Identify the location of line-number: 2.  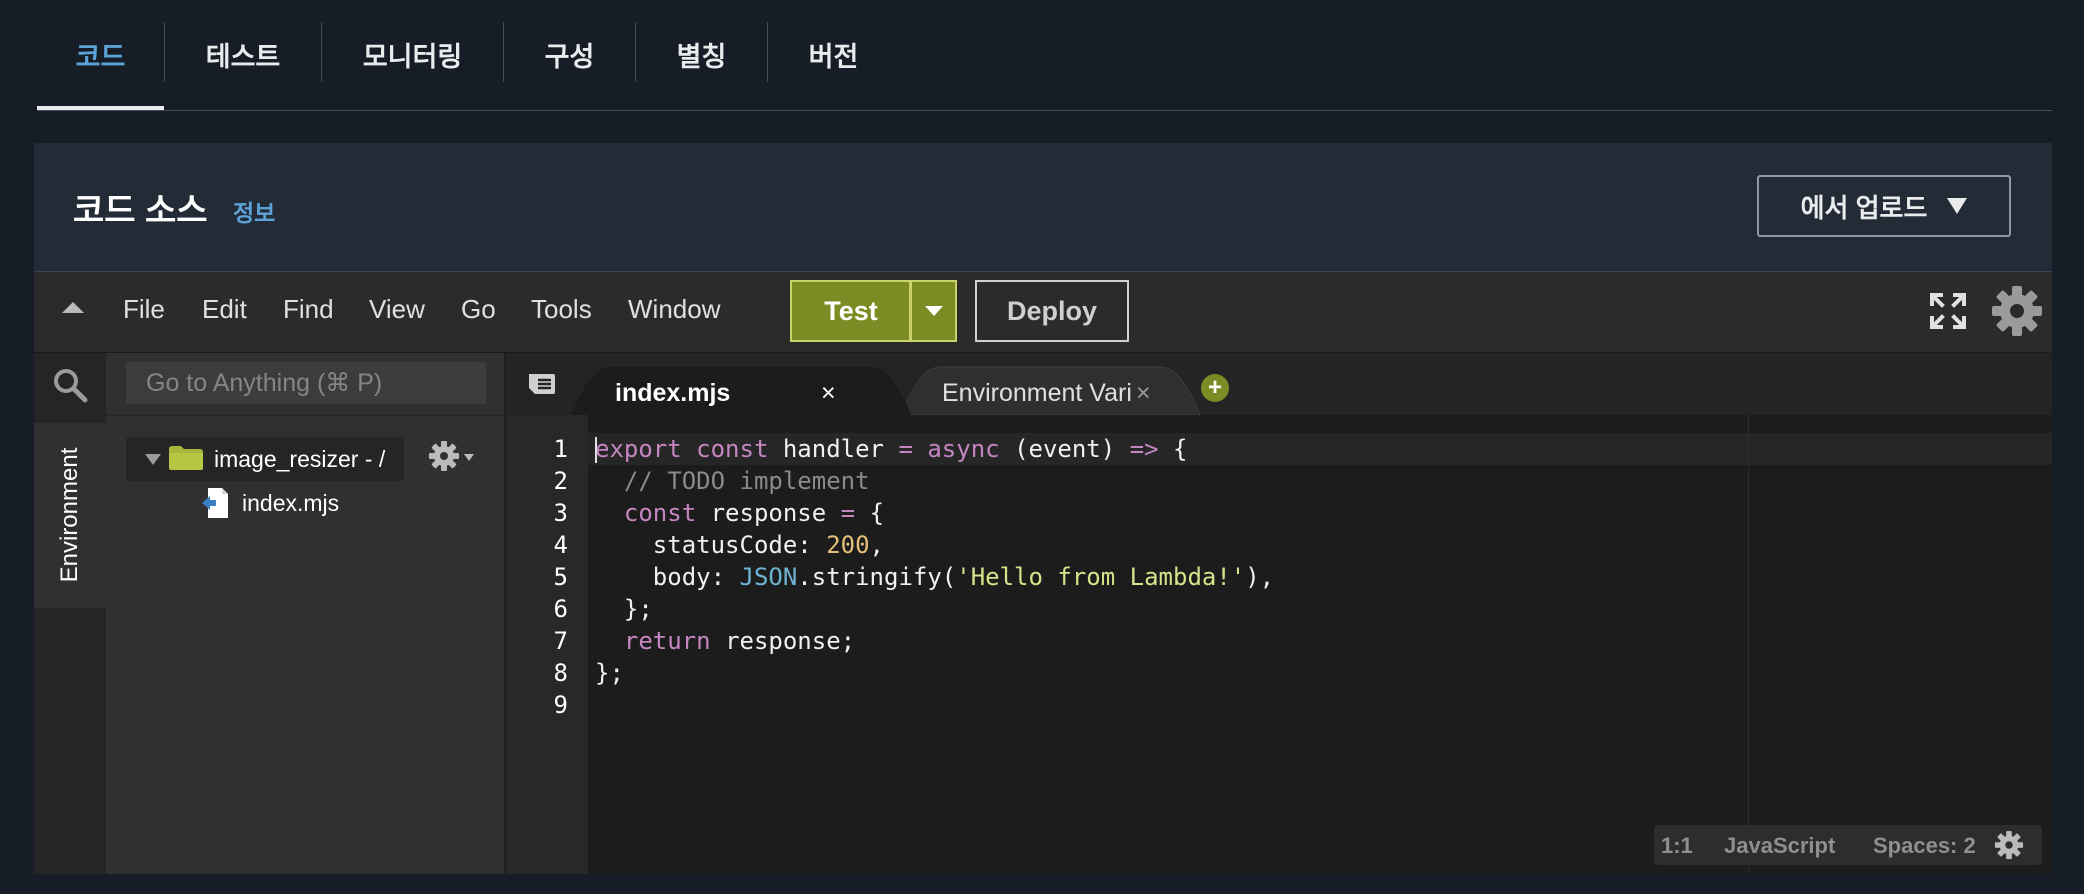
(560, 481).